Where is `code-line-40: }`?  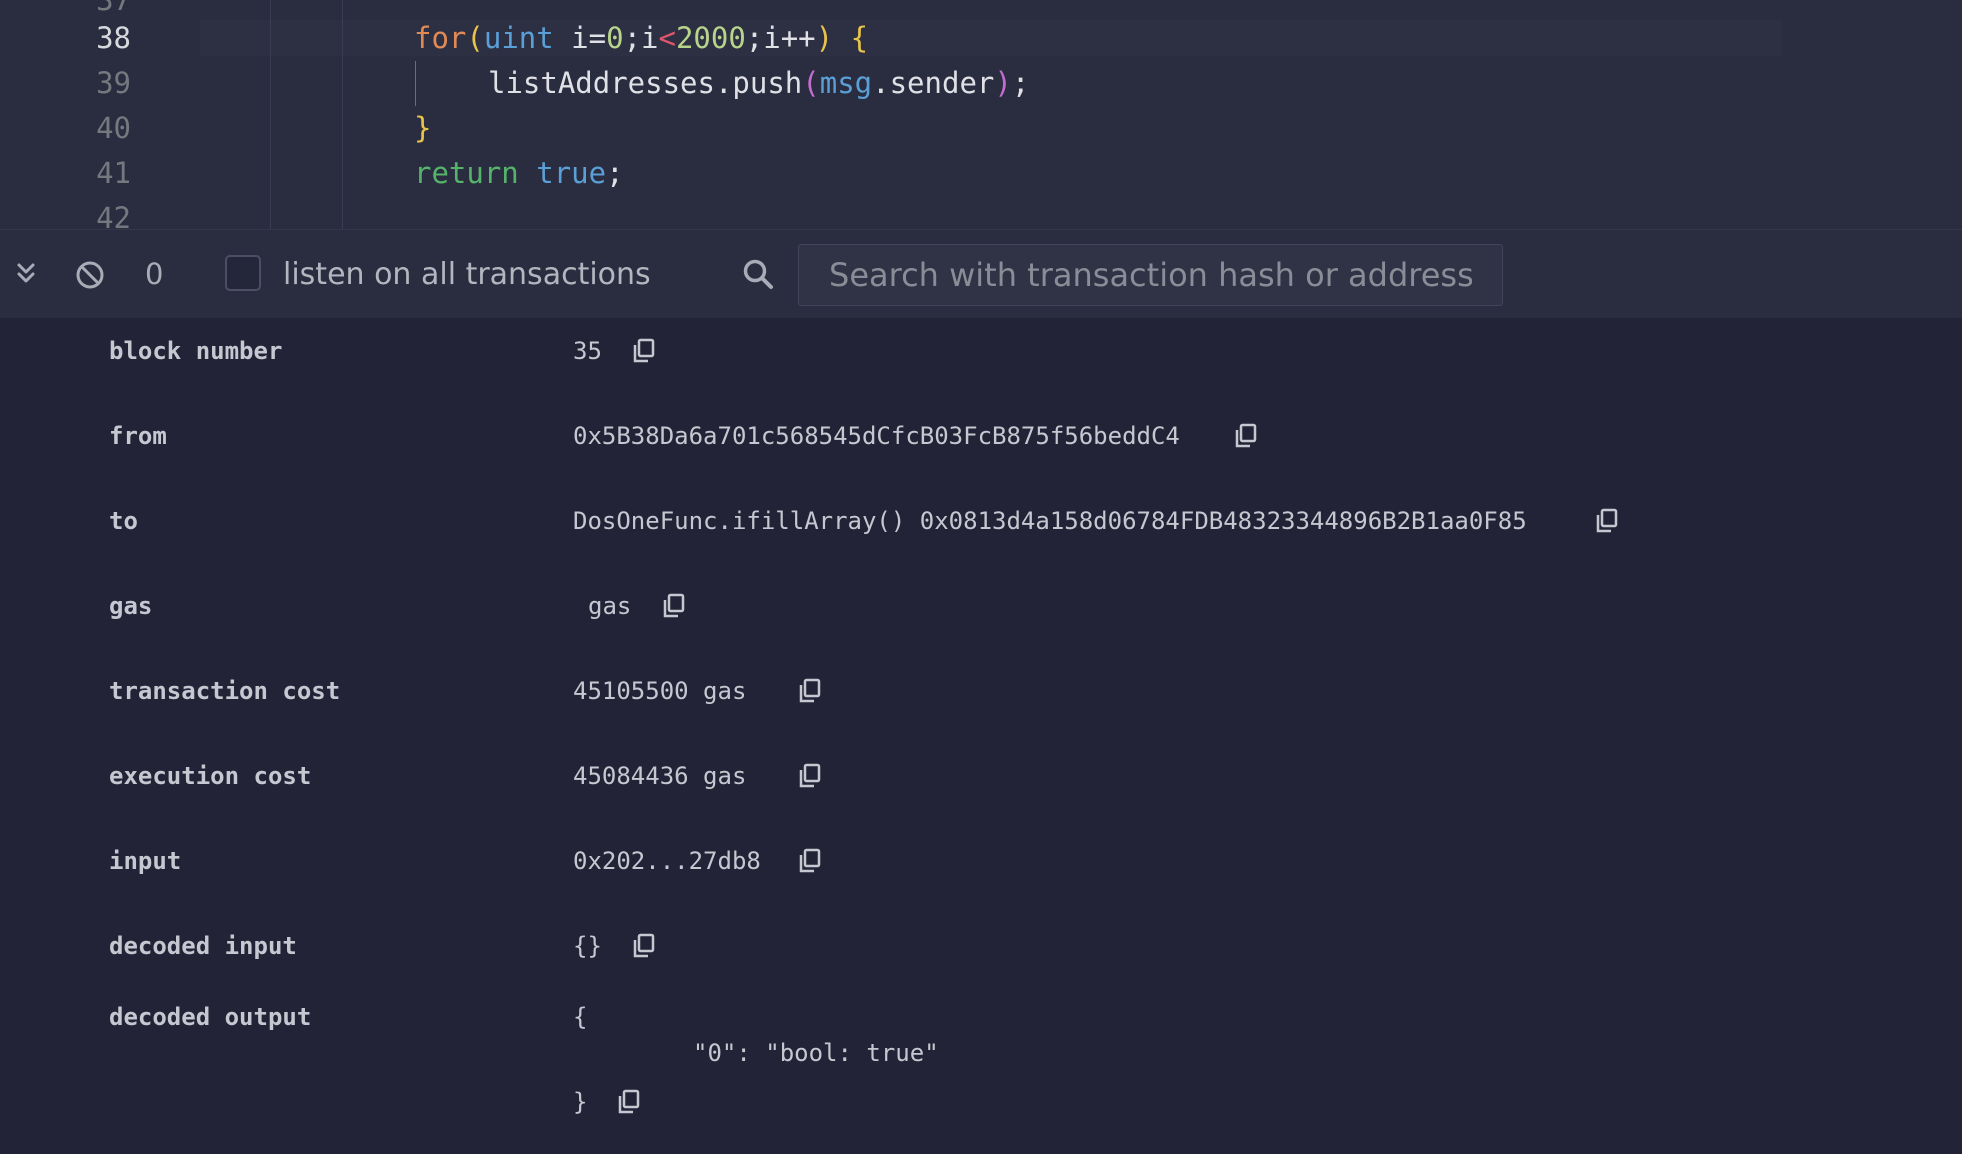
code-line-40: } is located at coordinates (422, 128).